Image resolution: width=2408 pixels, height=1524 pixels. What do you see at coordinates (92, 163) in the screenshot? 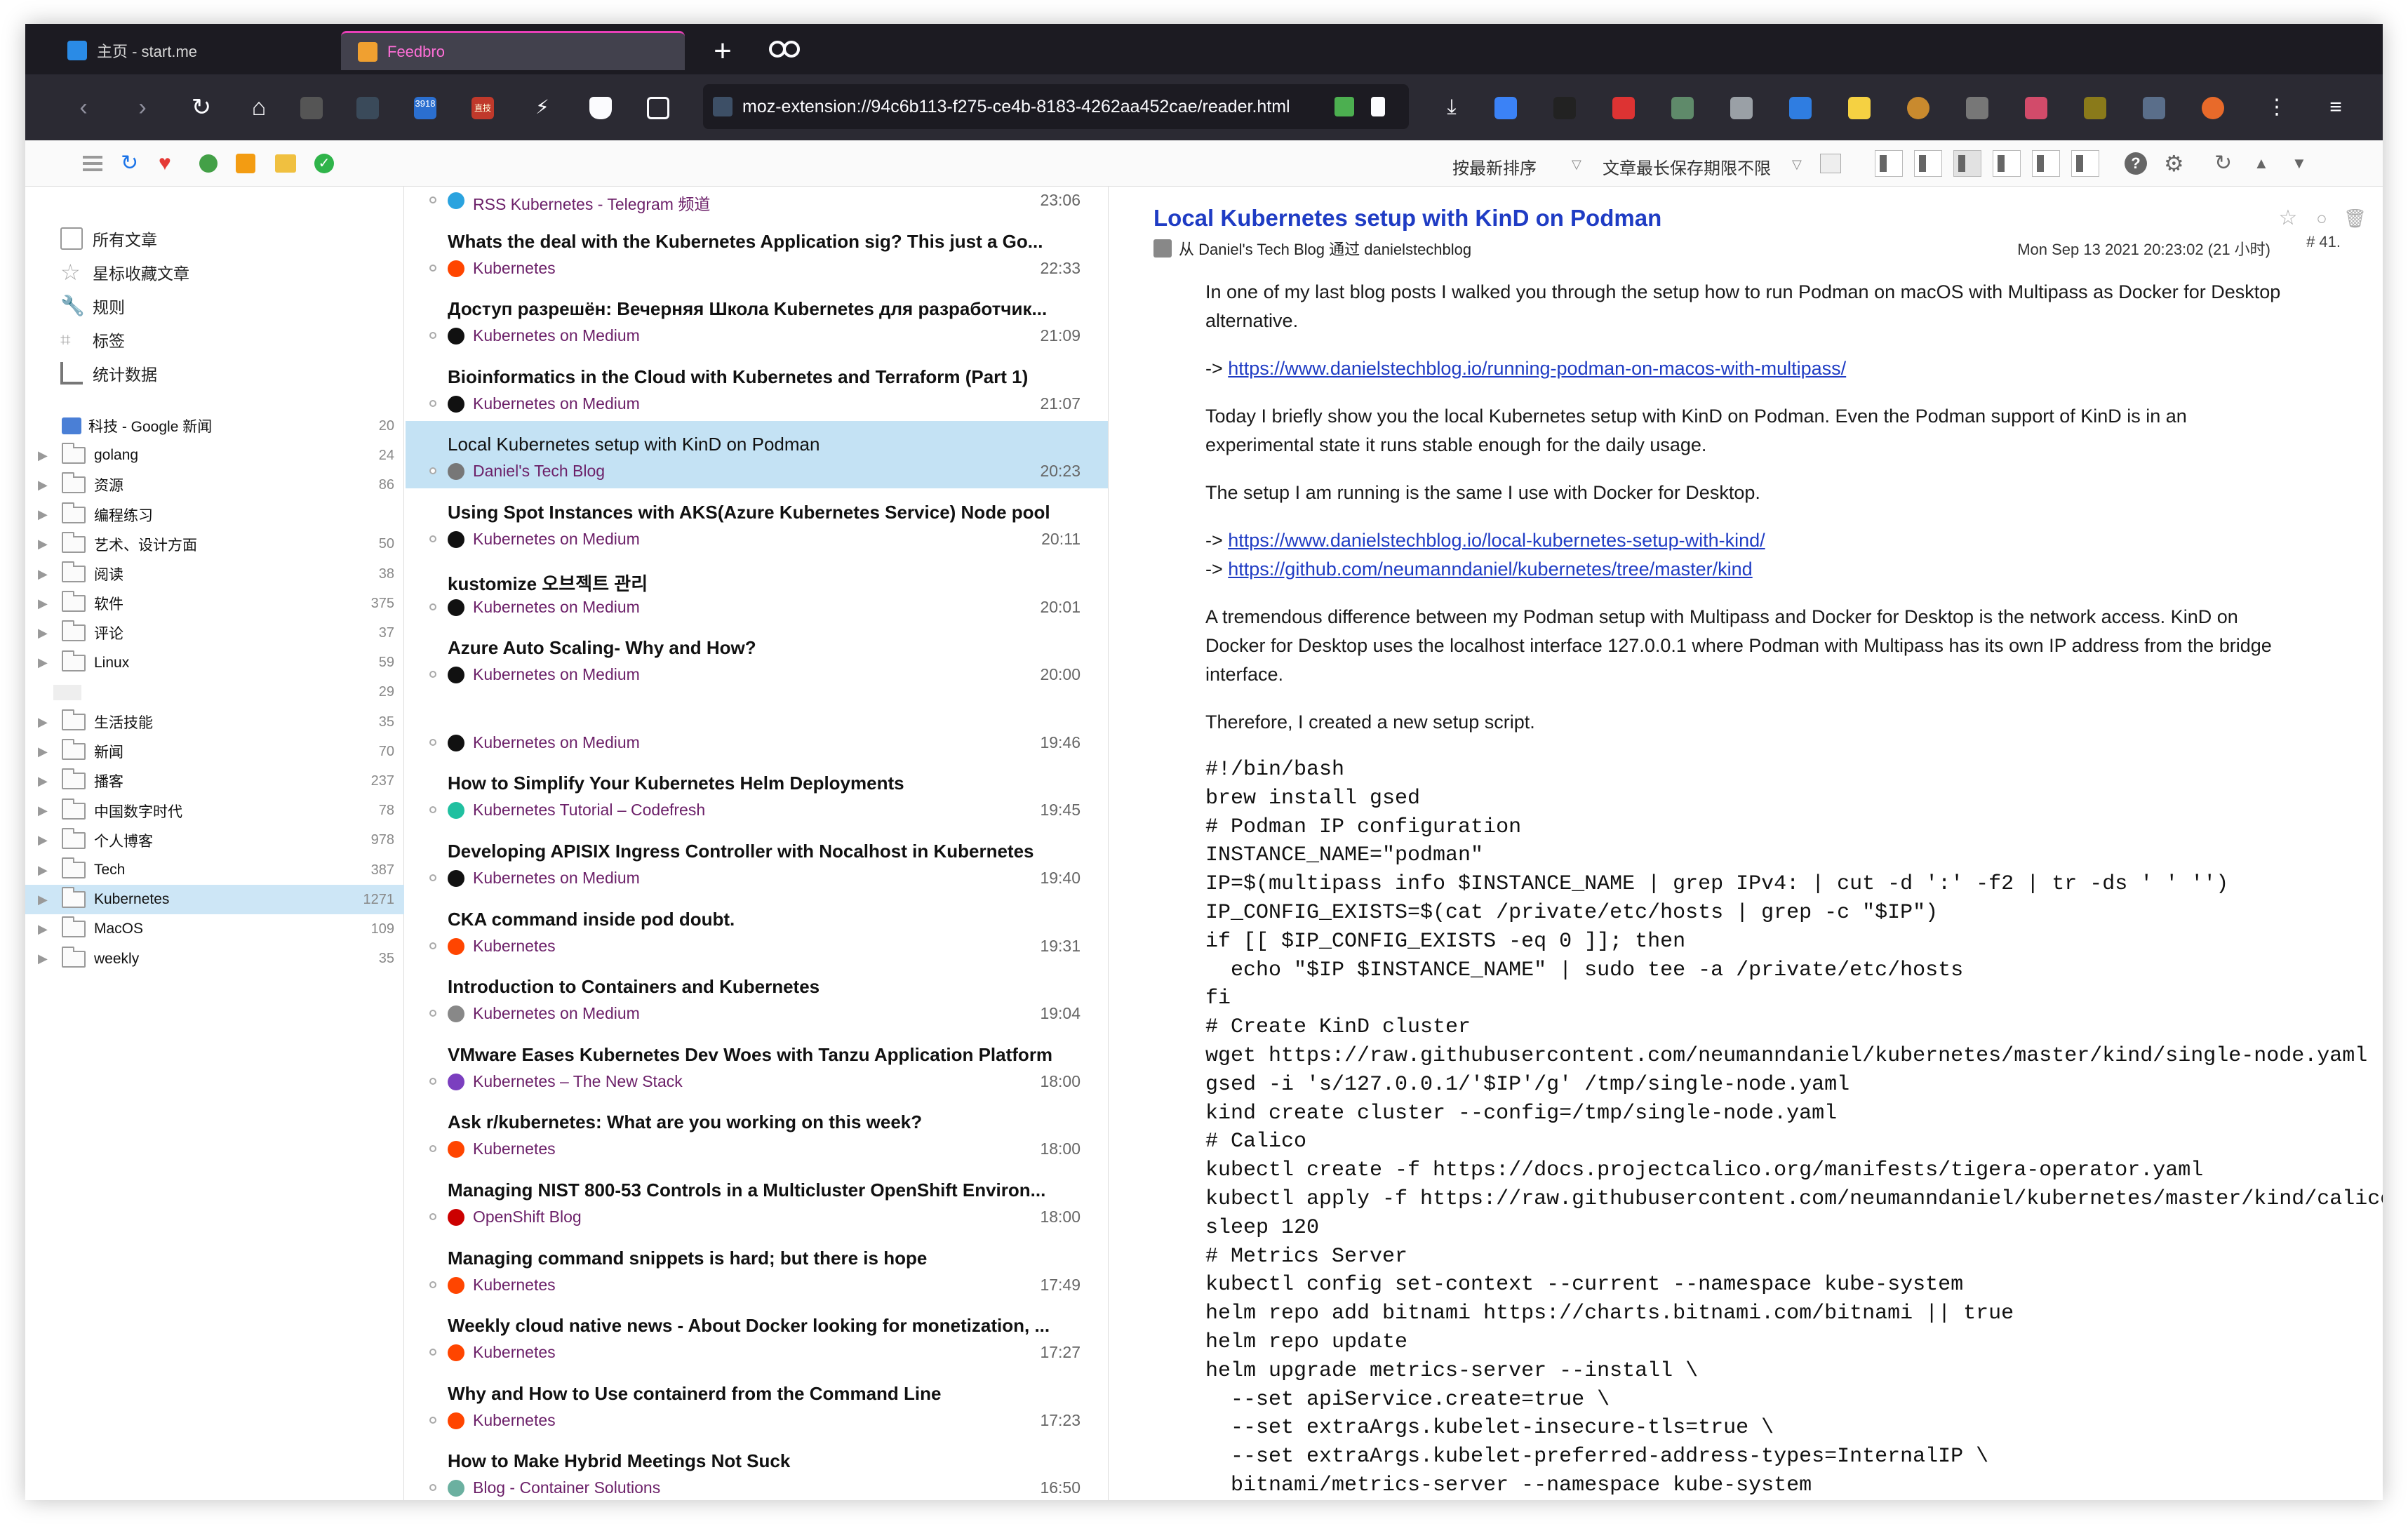
I see `menu-icon` at bounding box center [92, 163].